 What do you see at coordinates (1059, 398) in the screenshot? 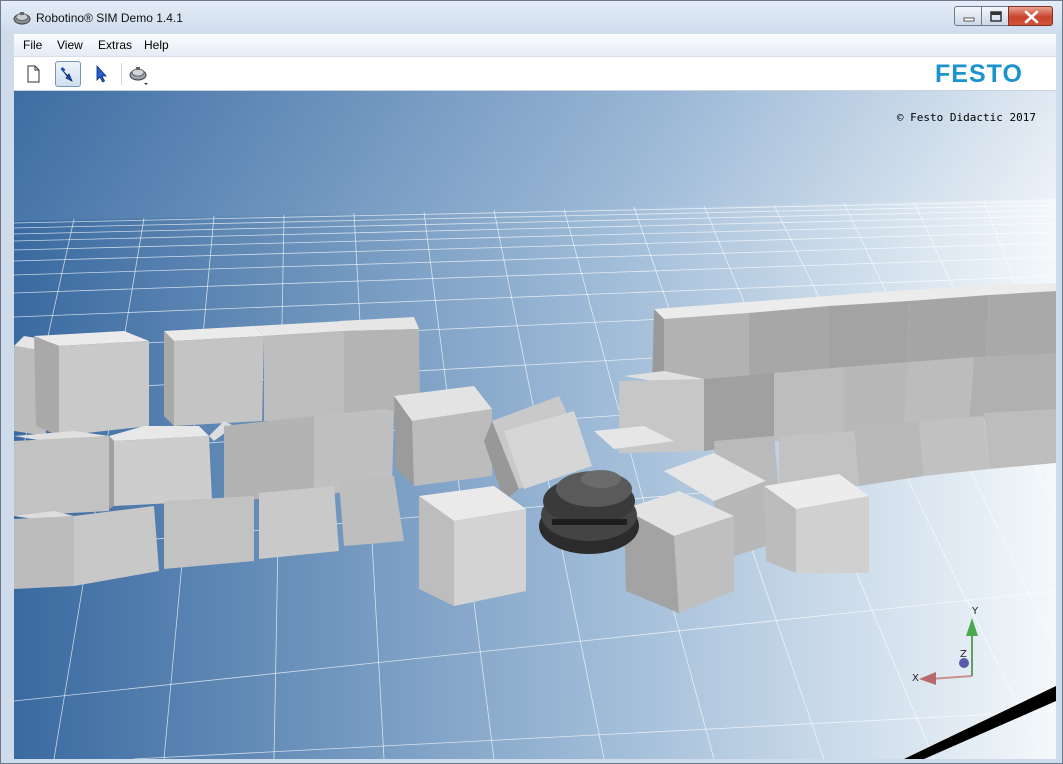
I see `window-frame-right` at bounding box center [1059, 398].